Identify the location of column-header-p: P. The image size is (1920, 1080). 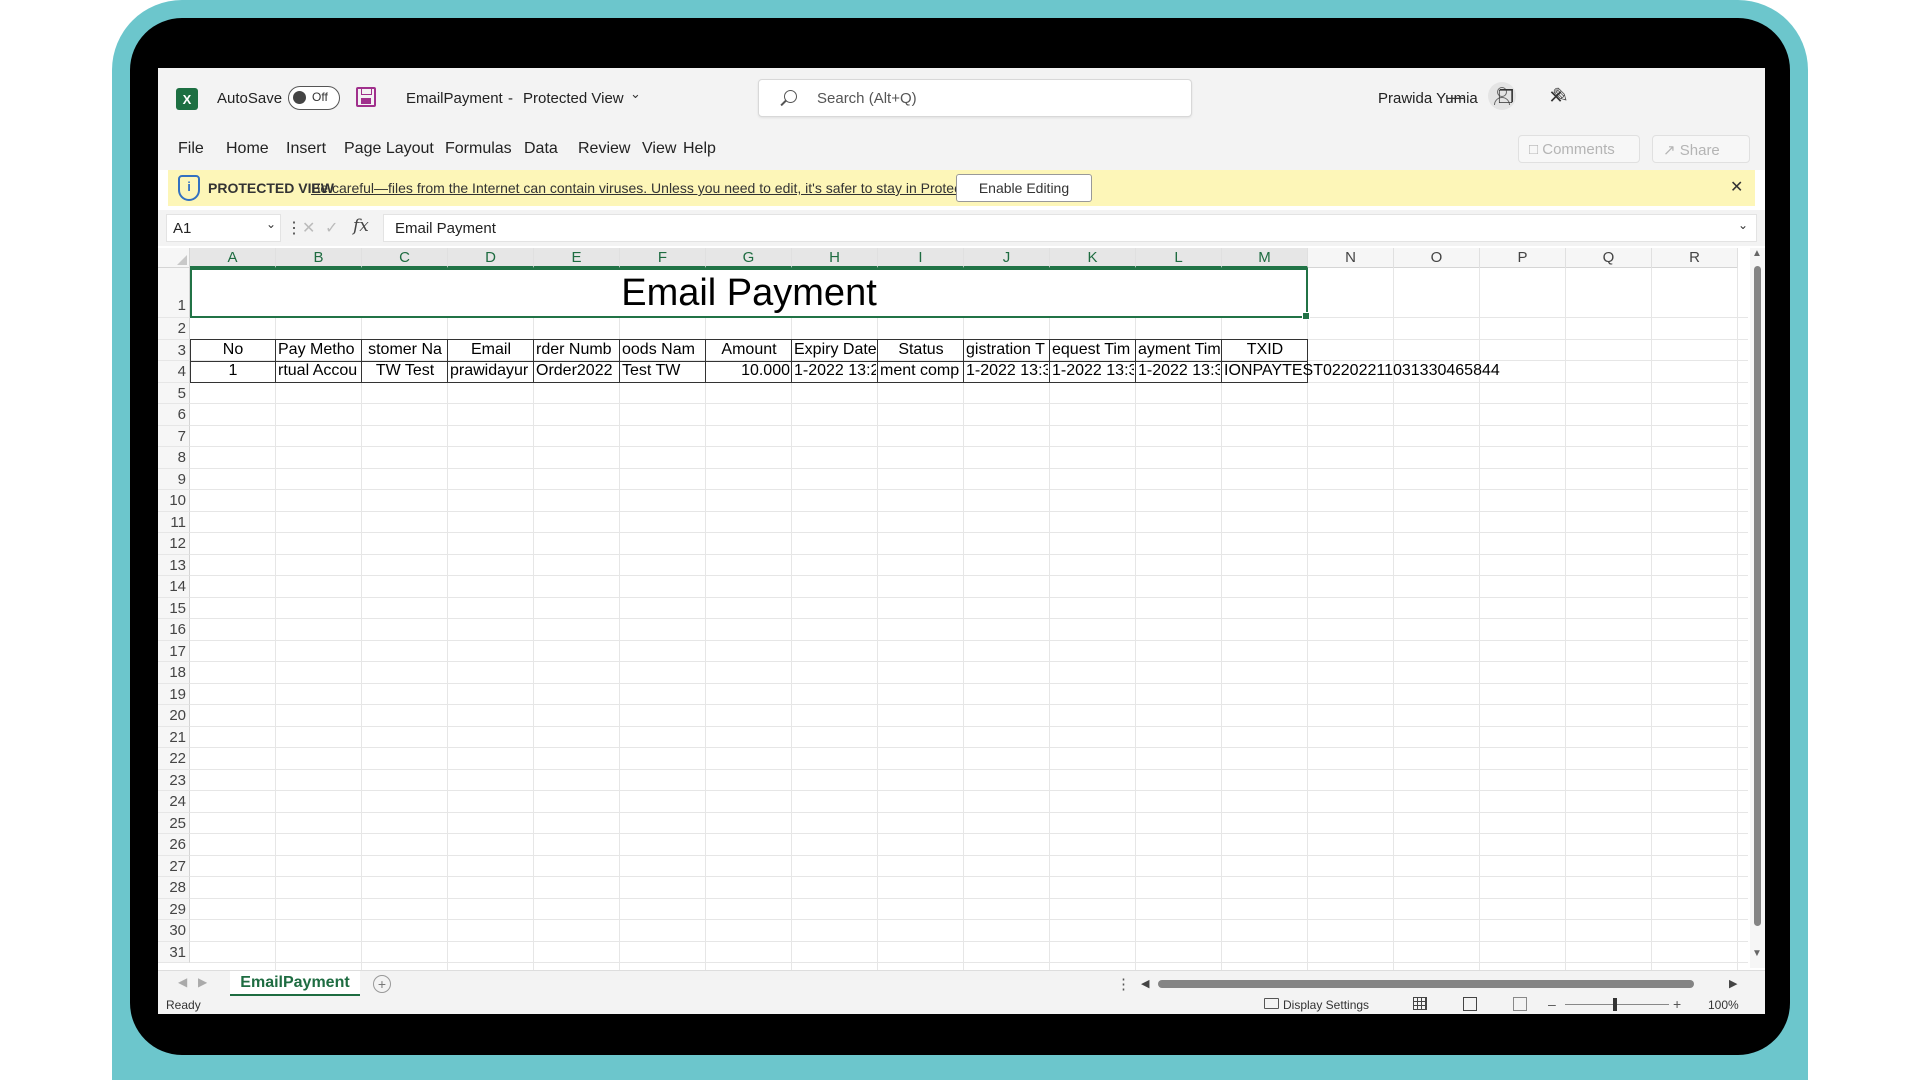
(1523, 258).